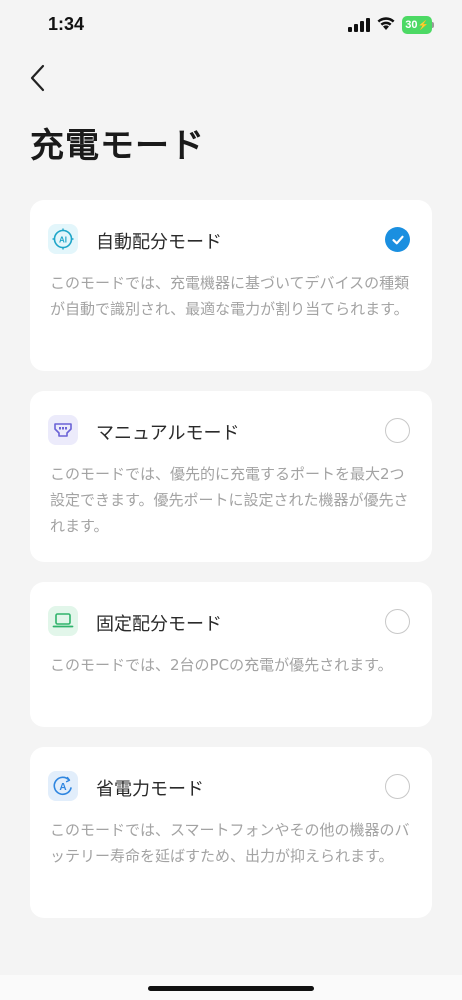 The height and width of the screenshot is (1000, 462). Describe the element at coordinates (231, 26) in the screenshot. I see `status-bar: 1:34 30 ⚡` at that location.